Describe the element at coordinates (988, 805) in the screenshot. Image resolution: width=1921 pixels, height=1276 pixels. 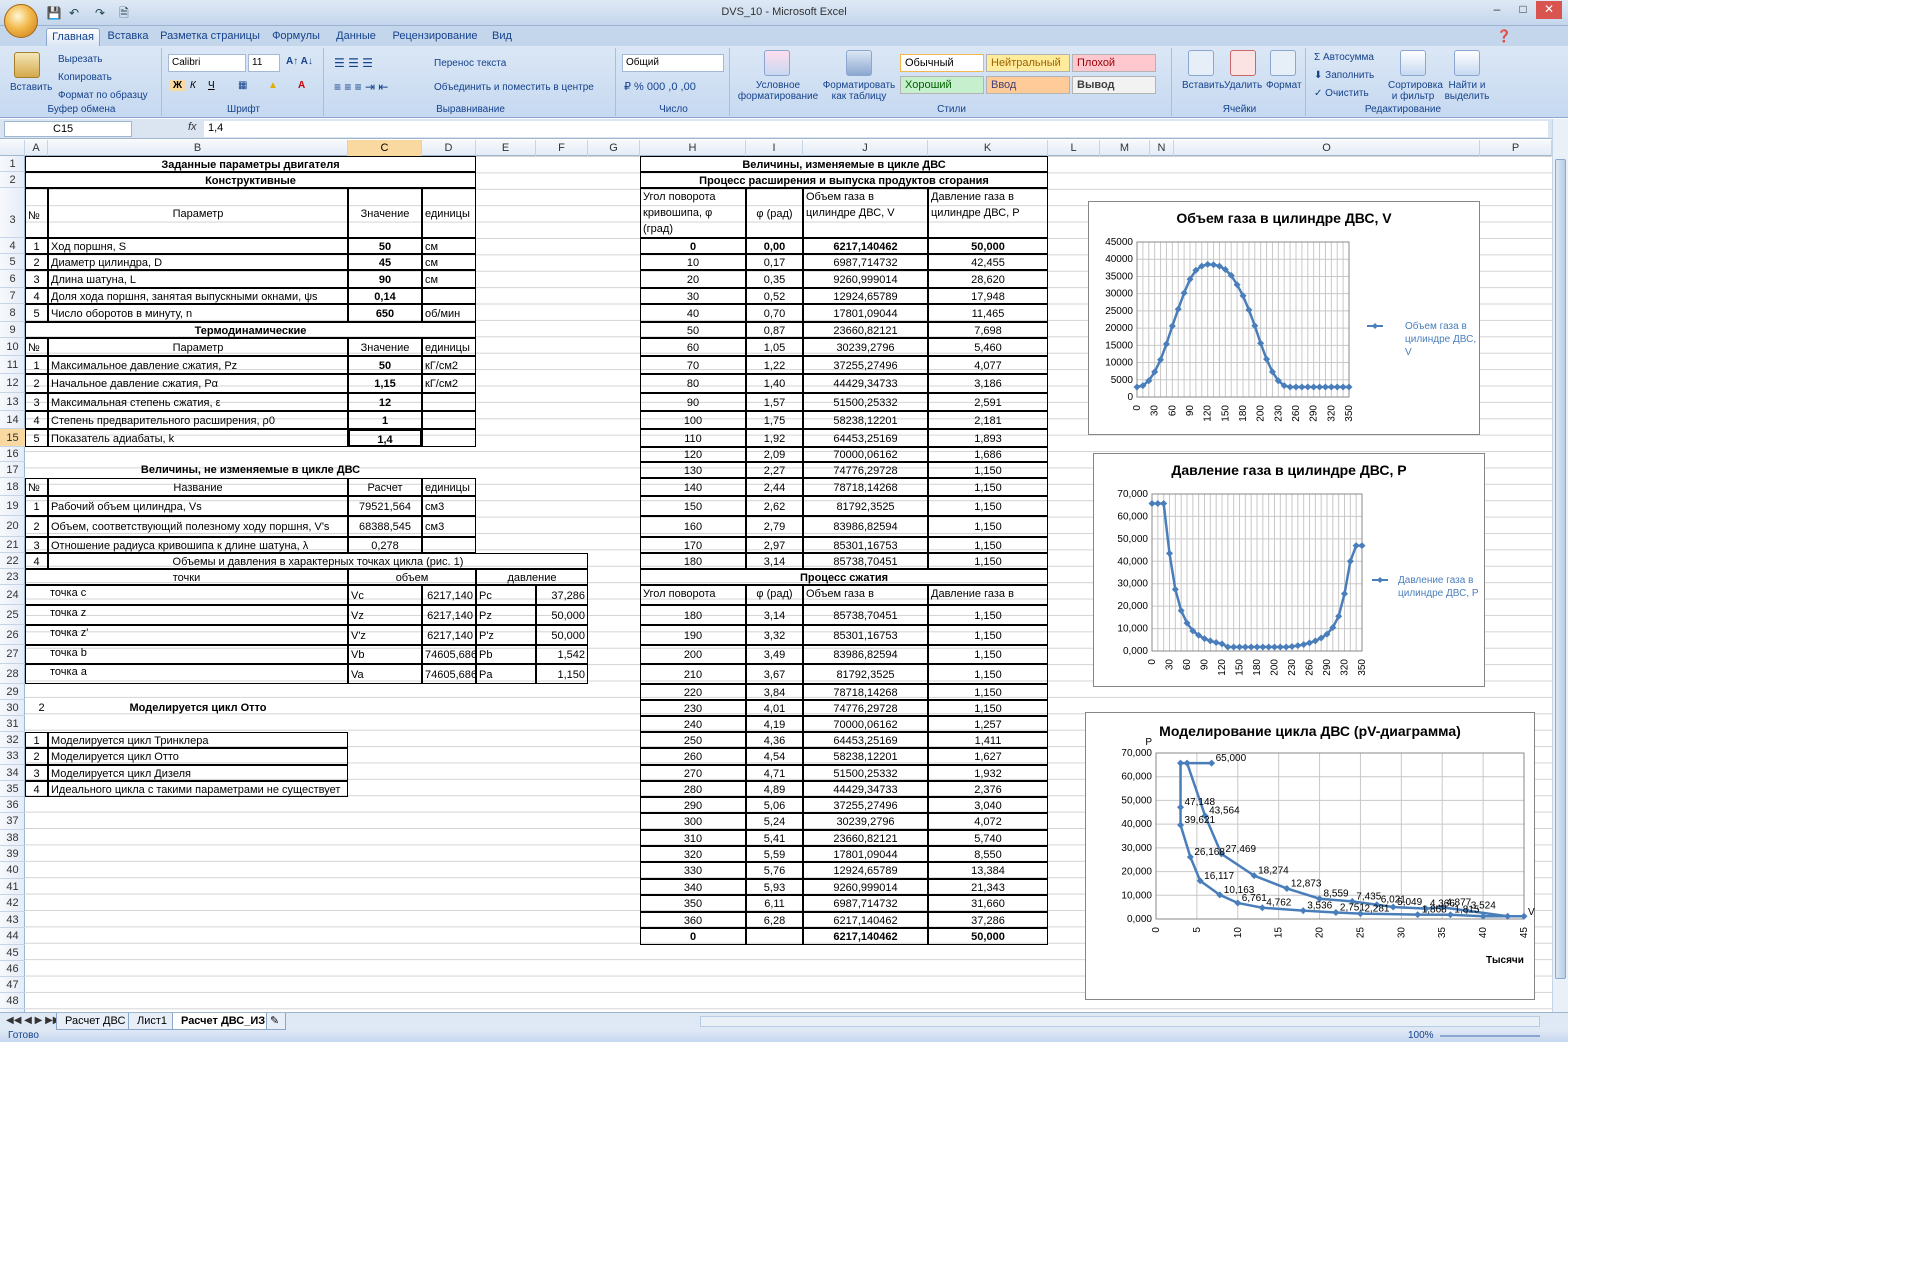
I see `gas-pressure: 3,040` at that location.